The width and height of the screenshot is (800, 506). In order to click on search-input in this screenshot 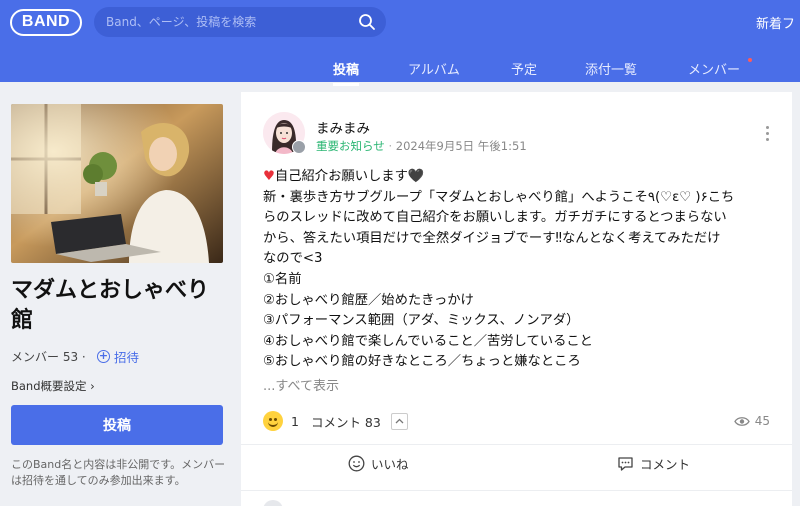, I will do `click(226, 22)`.